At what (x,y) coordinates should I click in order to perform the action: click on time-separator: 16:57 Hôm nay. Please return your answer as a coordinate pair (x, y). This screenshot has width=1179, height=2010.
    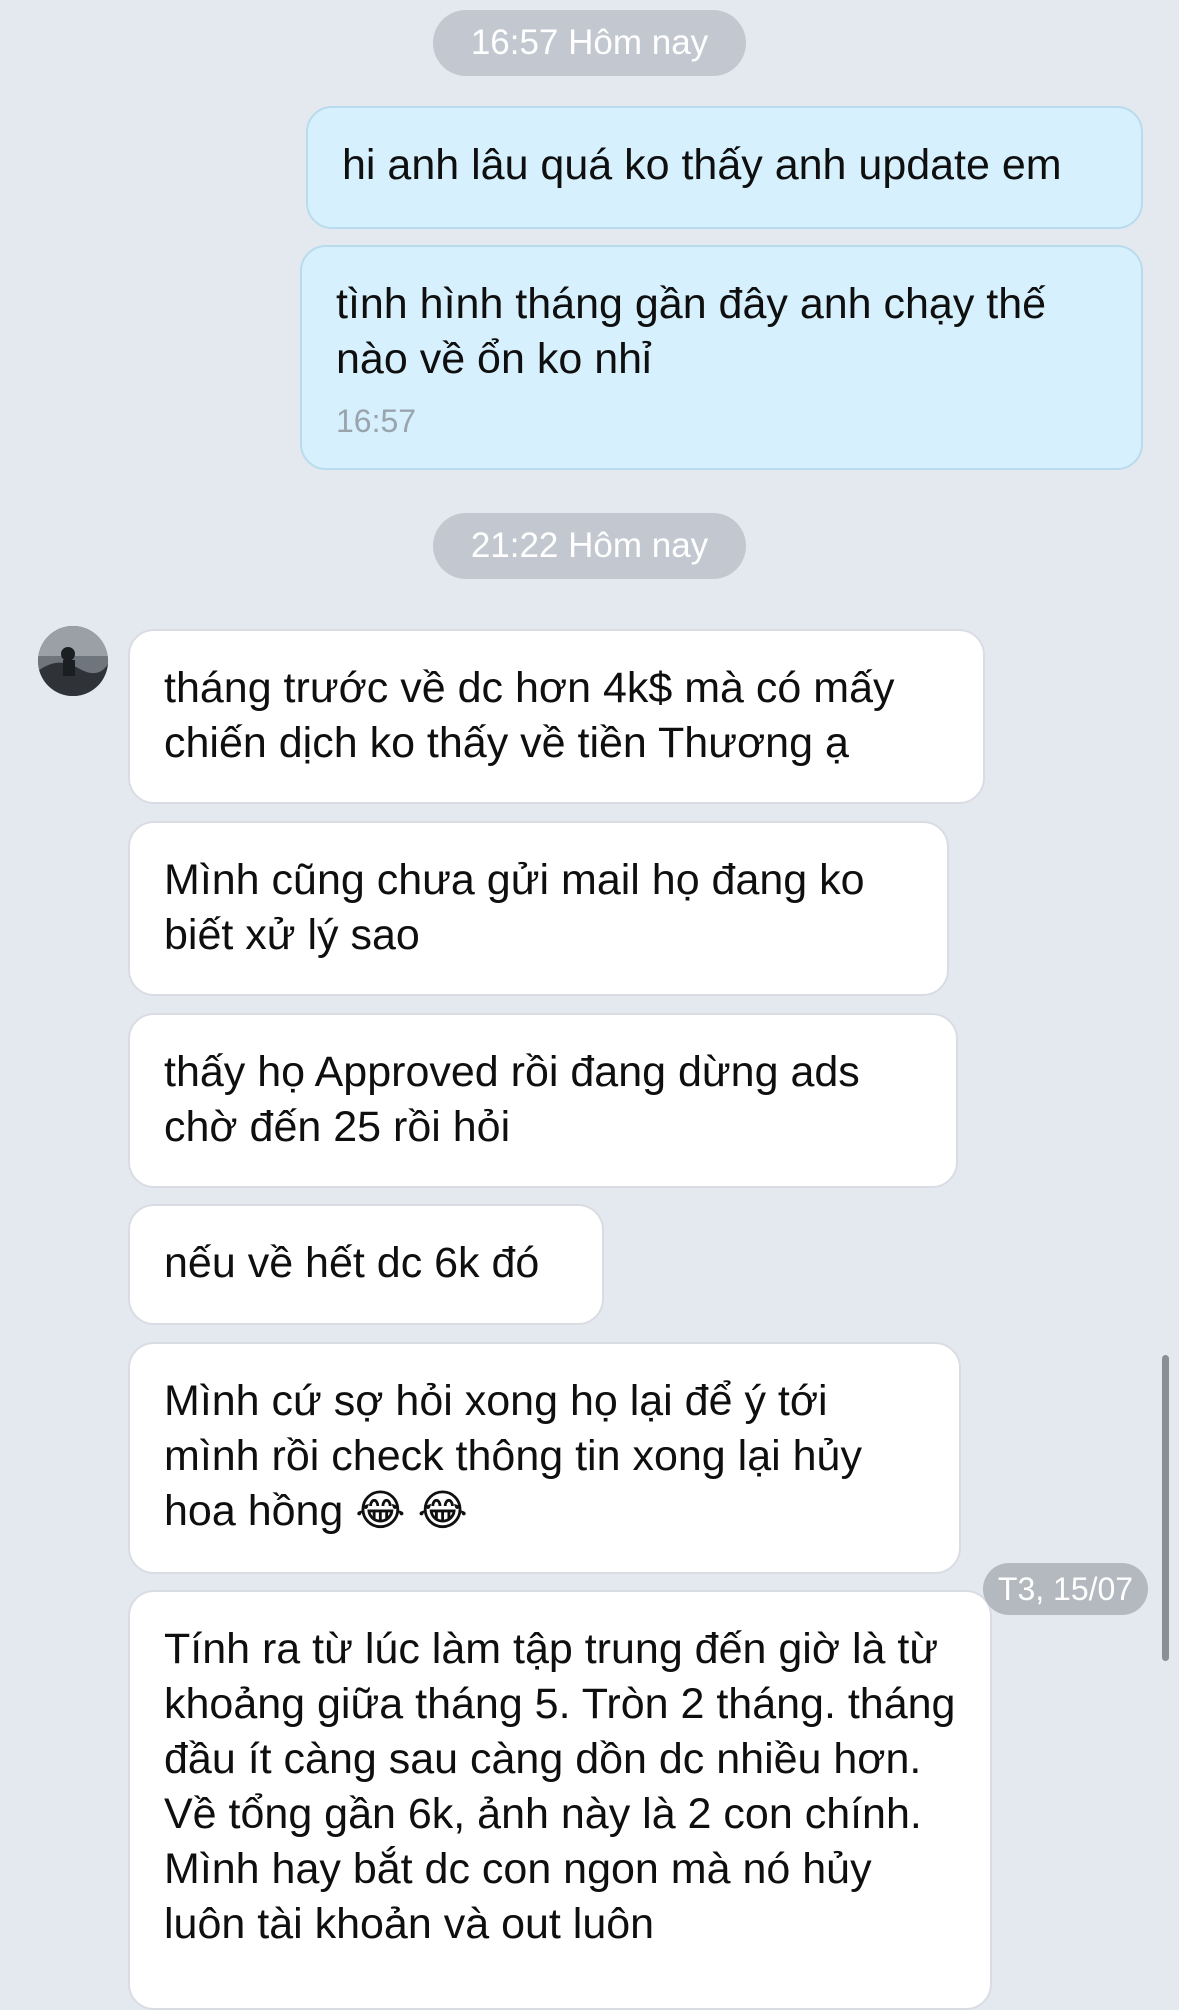
    Looking at the image, I should click on (589, 43).